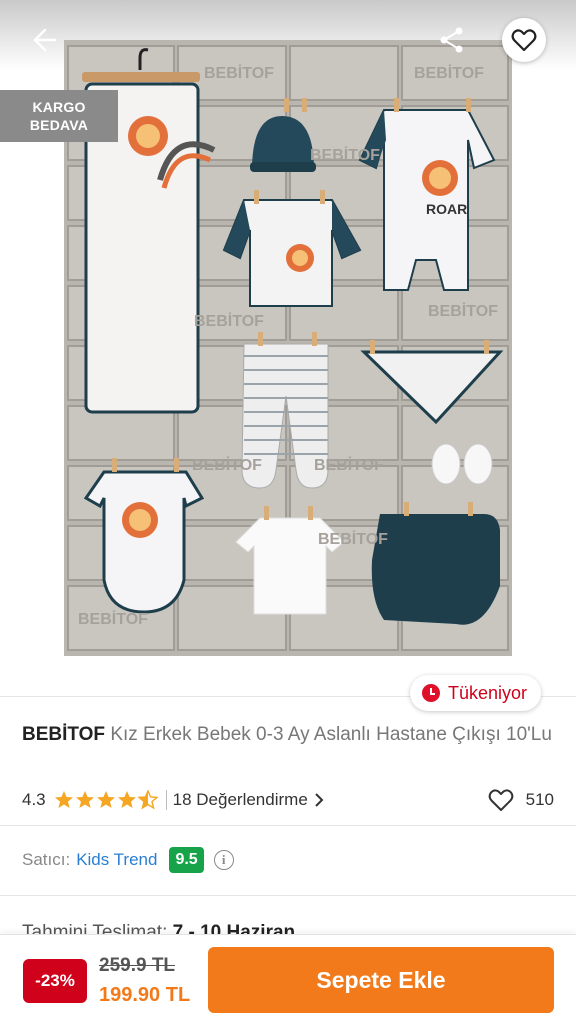 The height and width of the screenshot is (1024, 576). I want to click on rating-stars, so click(106, 800).